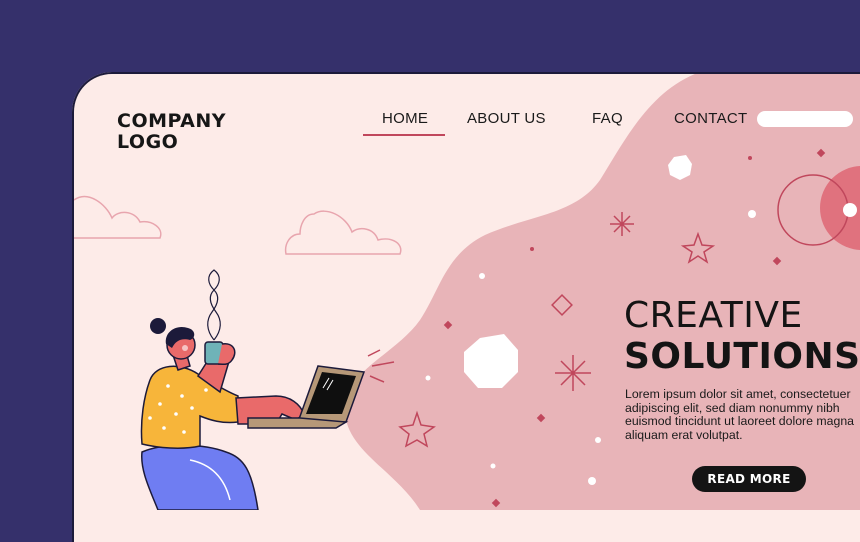 The height and width of the screenshot is (542, 860). I want to click on nav-about-us: ABOUT US, so click(506, 118).